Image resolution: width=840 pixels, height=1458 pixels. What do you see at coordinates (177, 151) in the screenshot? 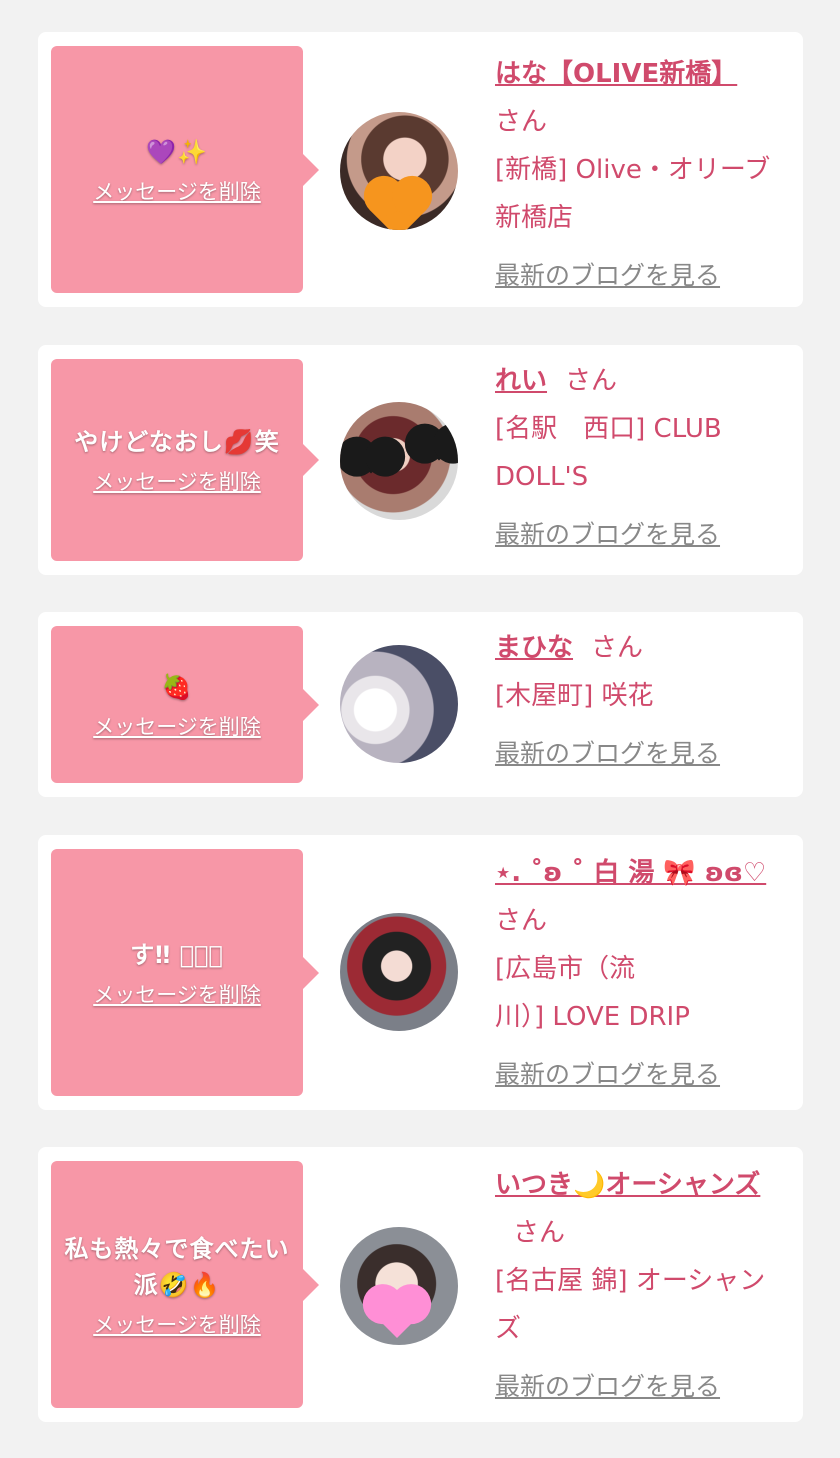
I see `message-text: 💜✨` at bounding box center [177, 151].